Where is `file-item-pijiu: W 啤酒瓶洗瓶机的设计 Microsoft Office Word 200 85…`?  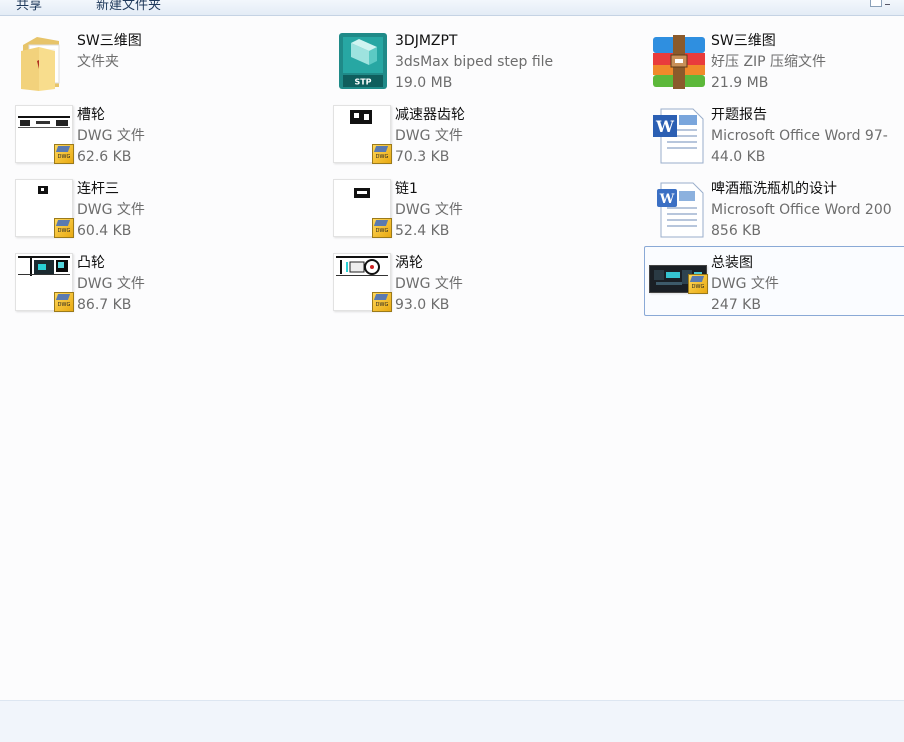 file-item-pijiu: W 啤酒瓶洗瓶机的设计 Microsoft Office Word 200 85… is located at coordinates (774, 208).